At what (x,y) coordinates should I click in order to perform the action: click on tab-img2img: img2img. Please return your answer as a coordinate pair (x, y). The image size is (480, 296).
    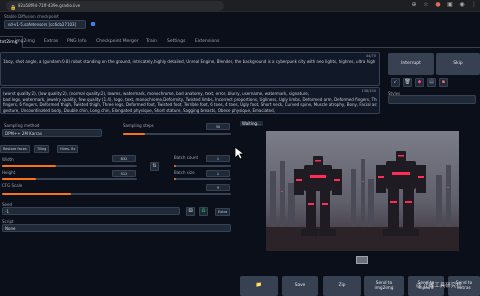
    Looking at the image, I should click on (25, 42).